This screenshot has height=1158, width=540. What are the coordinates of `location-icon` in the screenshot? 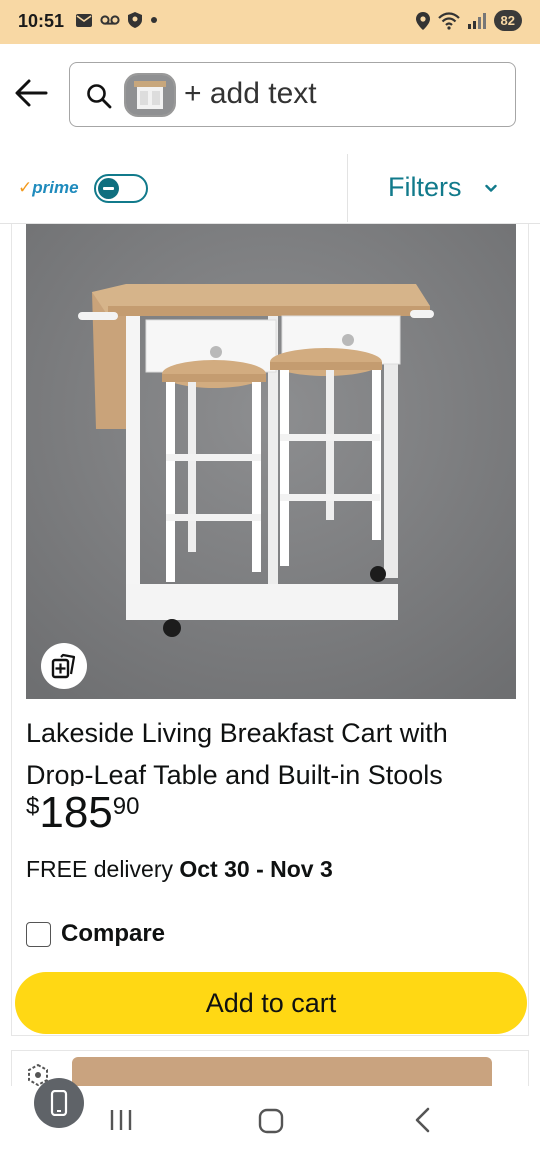 It's located at (422, 20).